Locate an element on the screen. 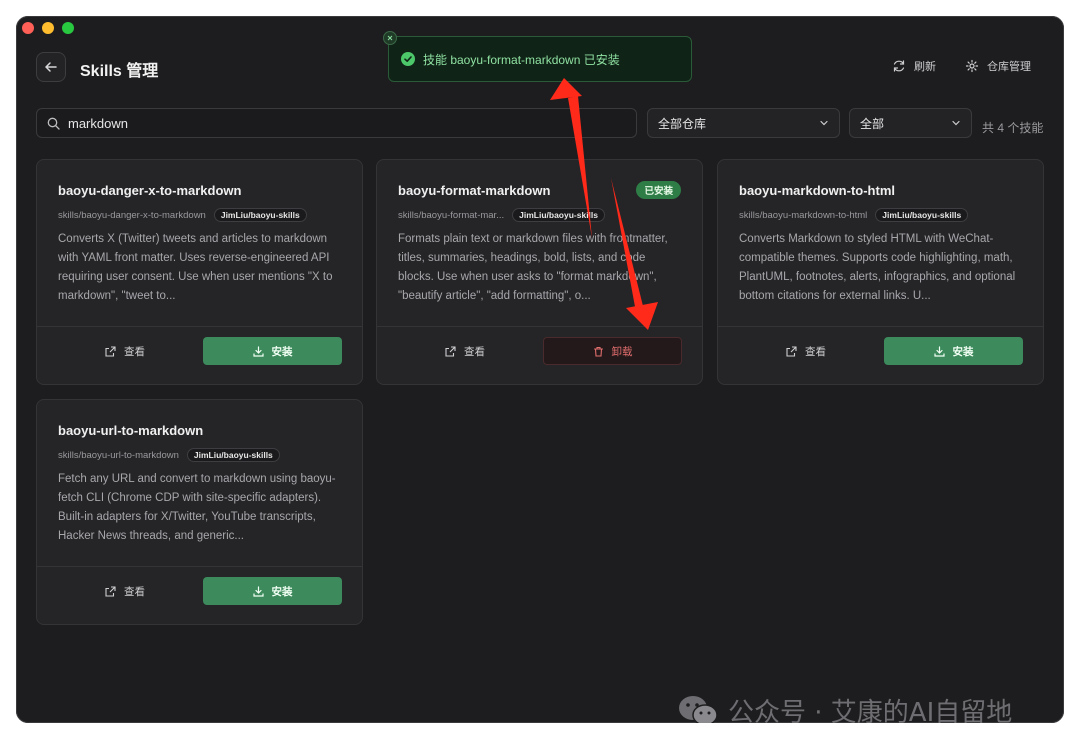 This screenshot has width=1080, height=739. status-filter-value: 全部 is located at coordinates (872, 123).